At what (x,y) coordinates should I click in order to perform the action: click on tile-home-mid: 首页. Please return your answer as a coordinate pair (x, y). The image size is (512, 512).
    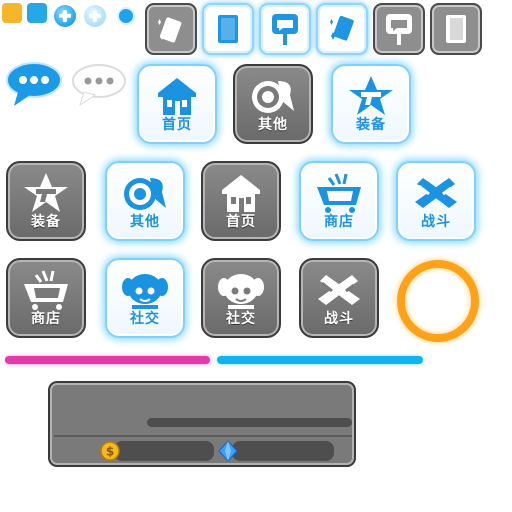
    Looking at the image, I should click on (241, 201).